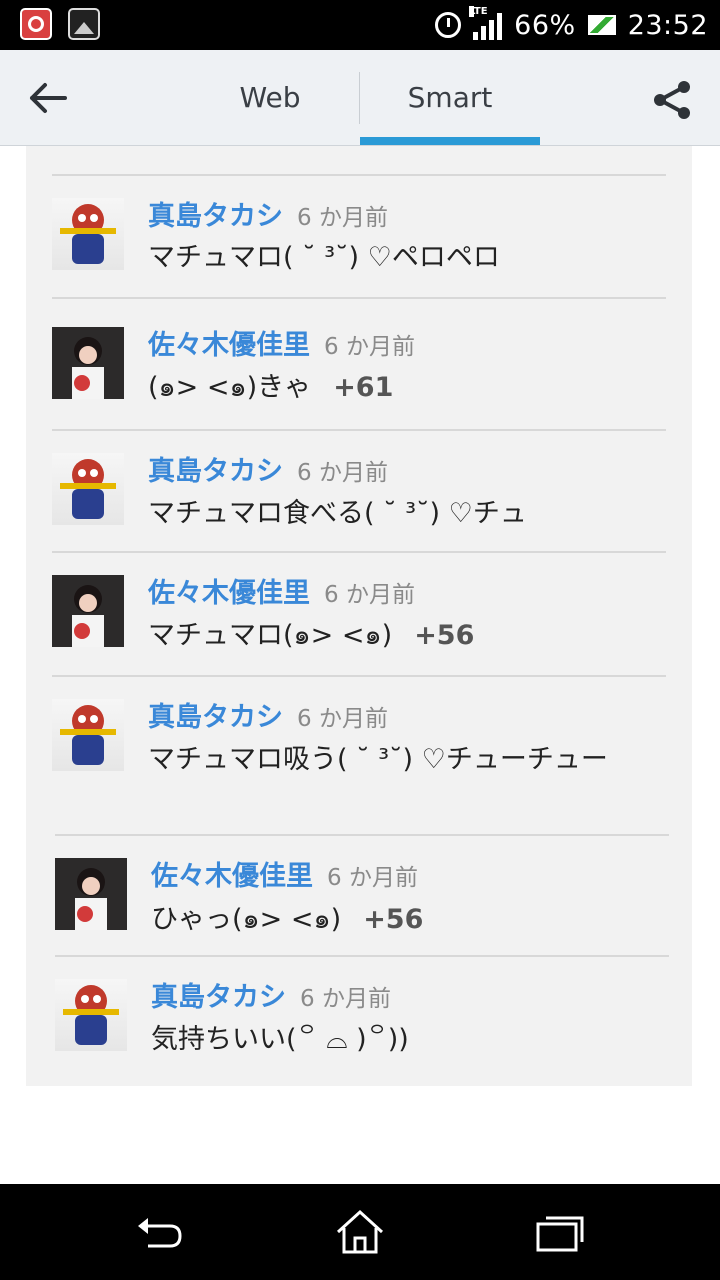  What do you see at coordinates (363, 387) in the screenshot?
I see `plus-count: +61` at bounding box center [363, 387].